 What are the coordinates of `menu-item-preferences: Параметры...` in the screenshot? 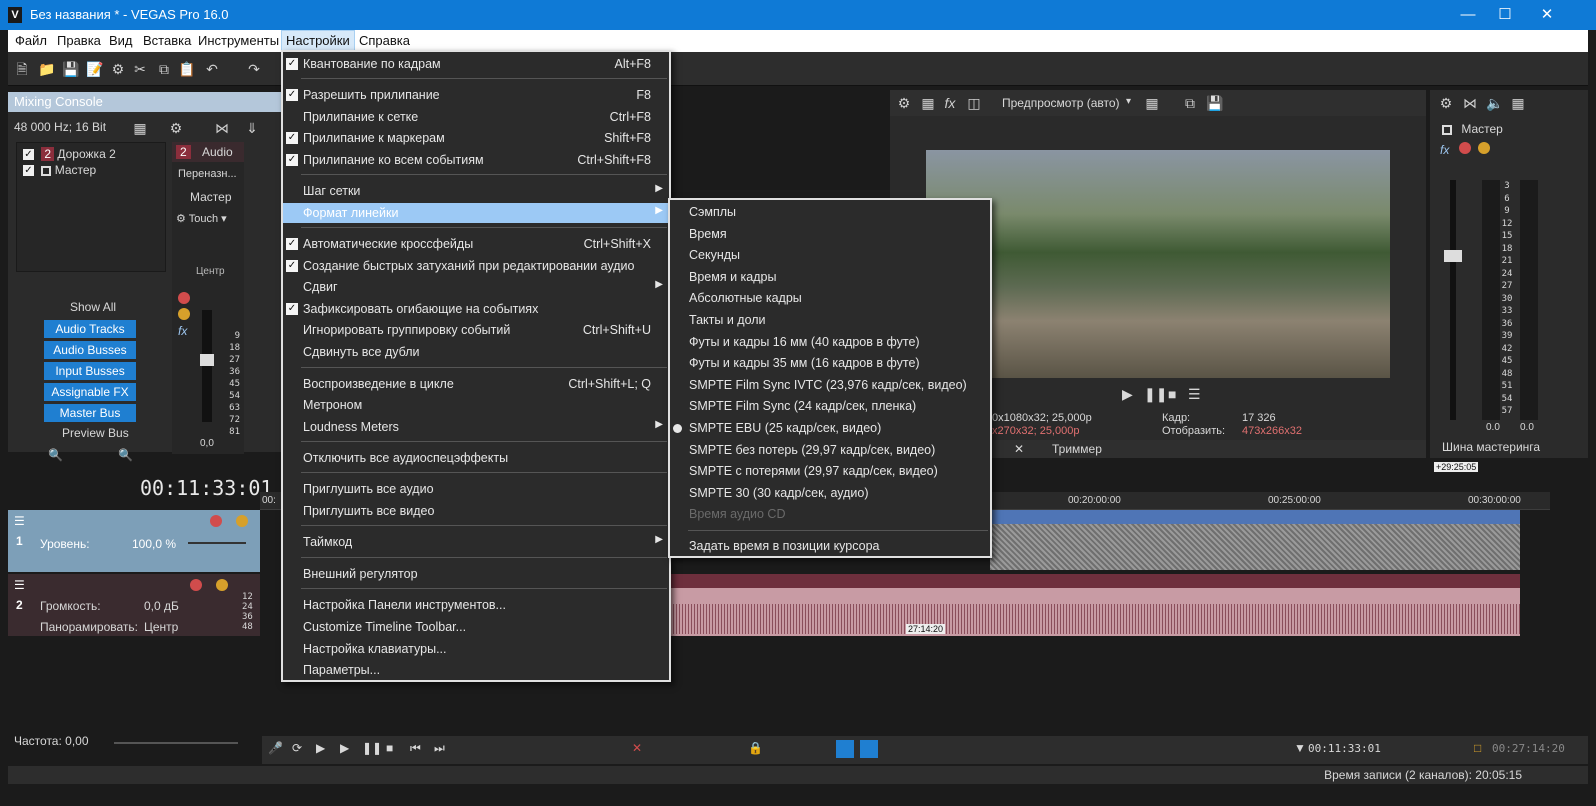 It's located at (476, 670).